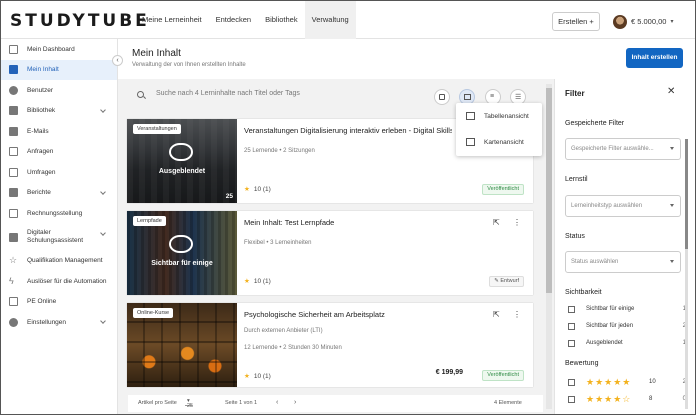 This screenshot has height=415, width=696. What do you see at coordinates (51, 49) in the screenshot?
I see `sidebar-item-label: Mein Dashboard` at bounding box center [51, 49].